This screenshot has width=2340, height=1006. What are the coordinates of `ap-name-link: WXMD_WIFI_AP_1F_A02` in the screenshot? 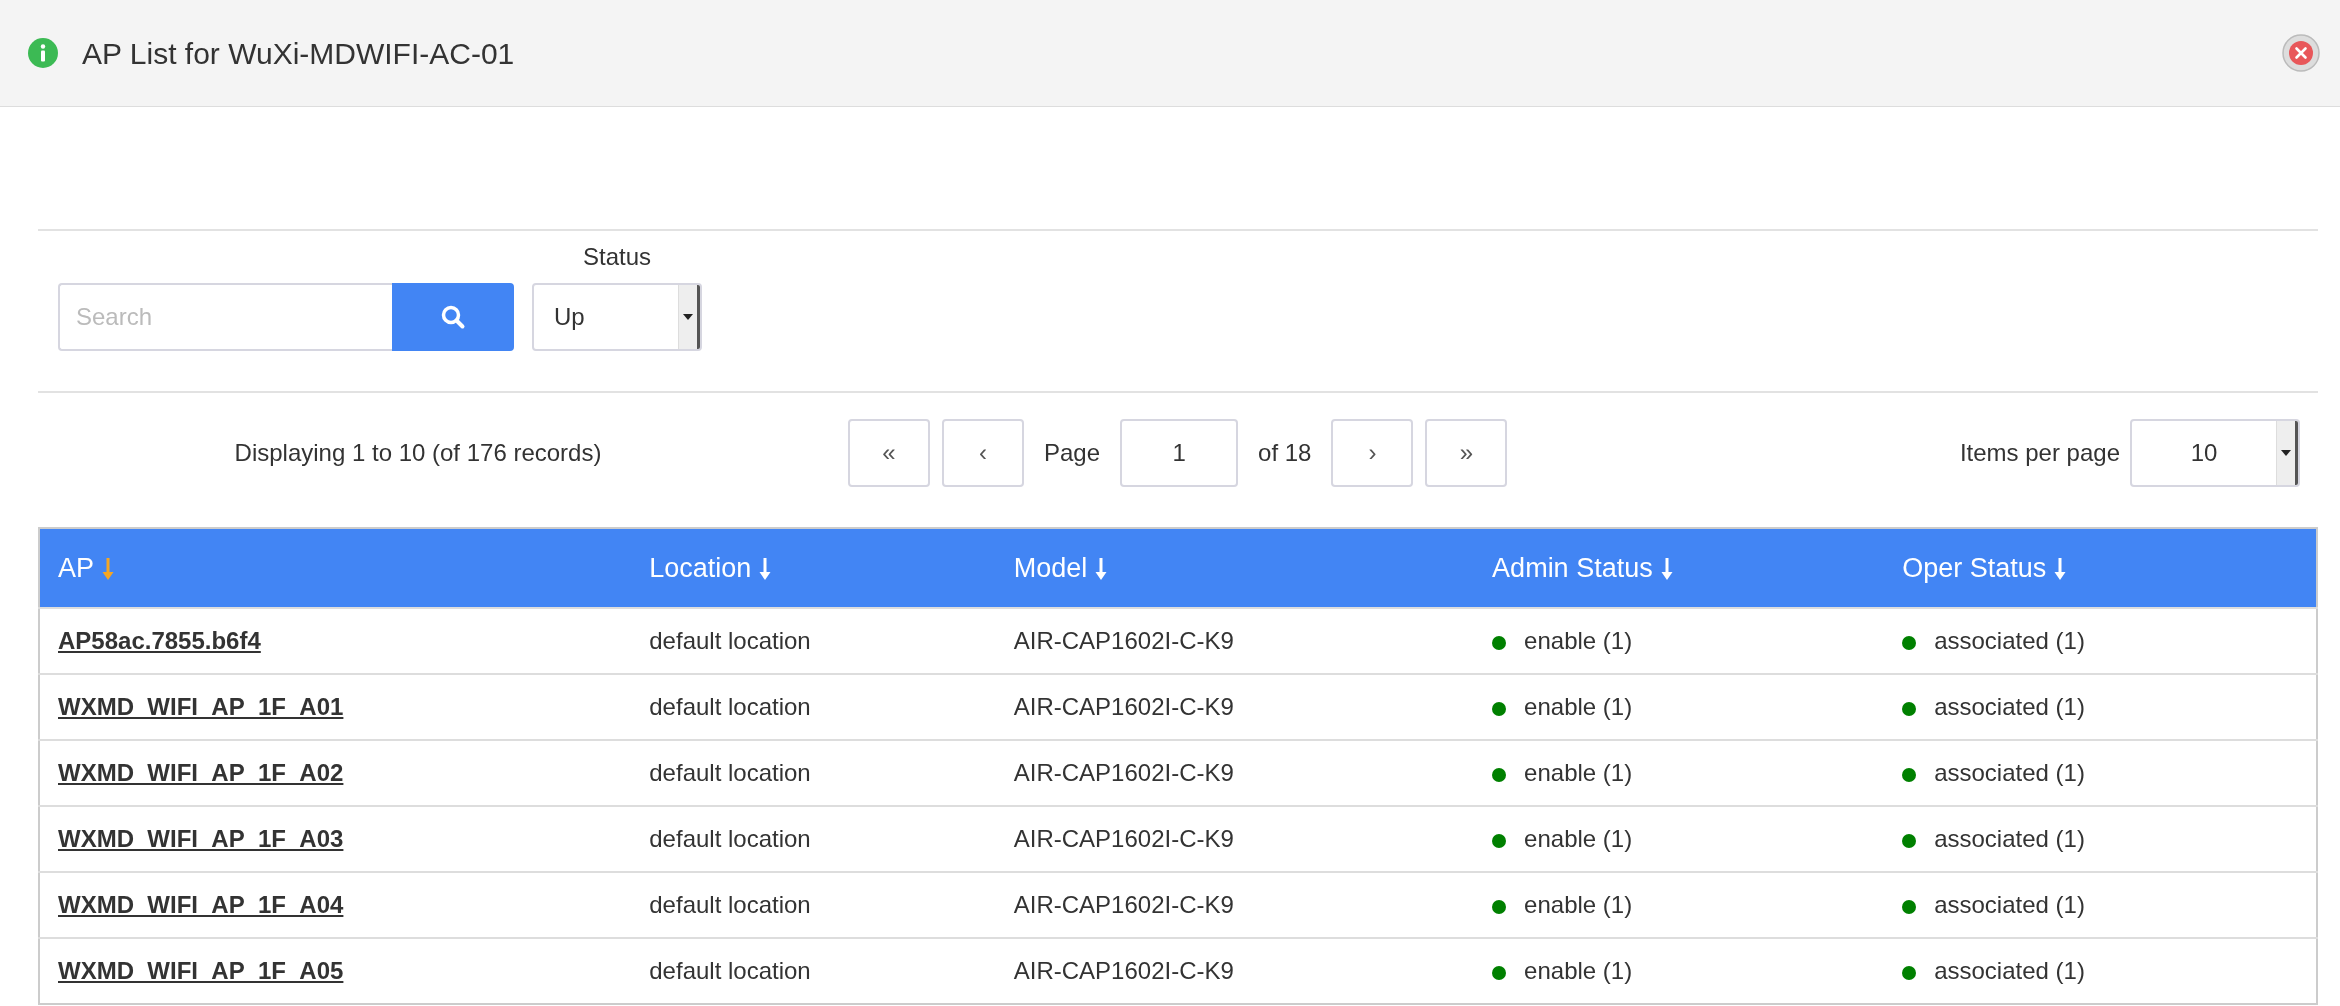 It's located at (201, 772).